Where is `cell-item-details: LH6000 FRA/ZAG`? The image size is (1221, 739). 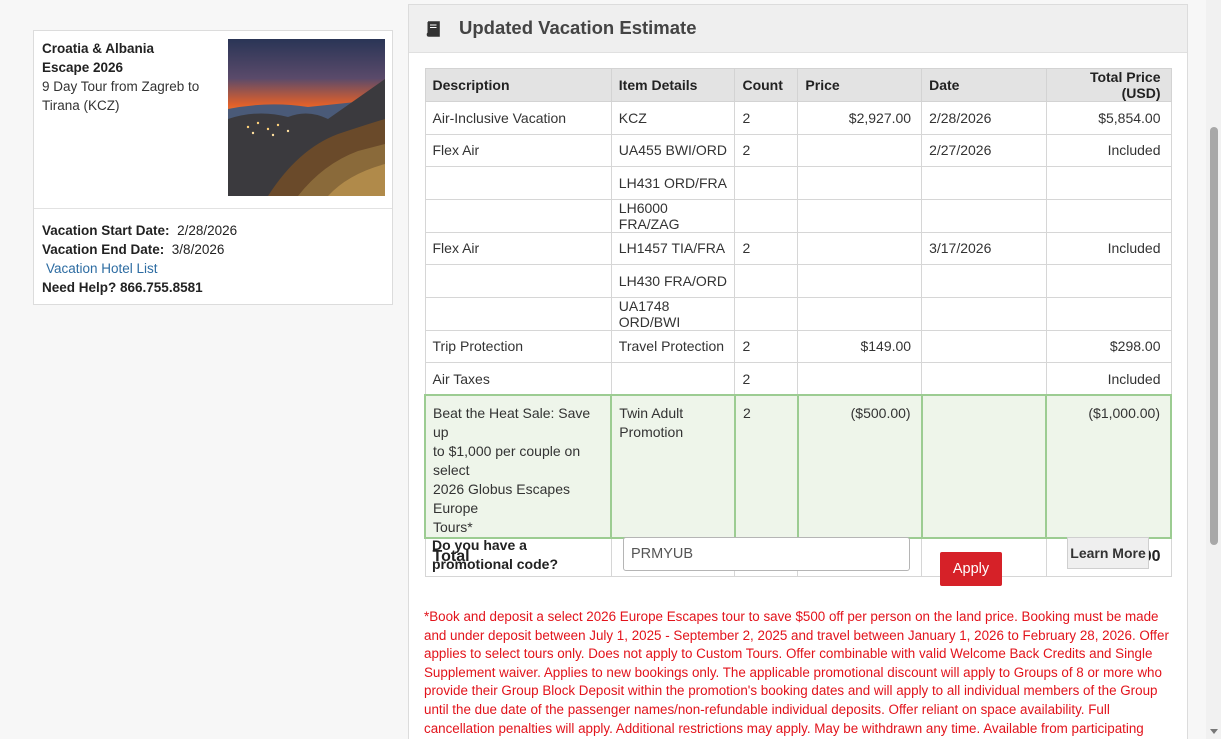
cell-item-details: LH6000 FRA/ZAG is located at coordinates (673, 215).